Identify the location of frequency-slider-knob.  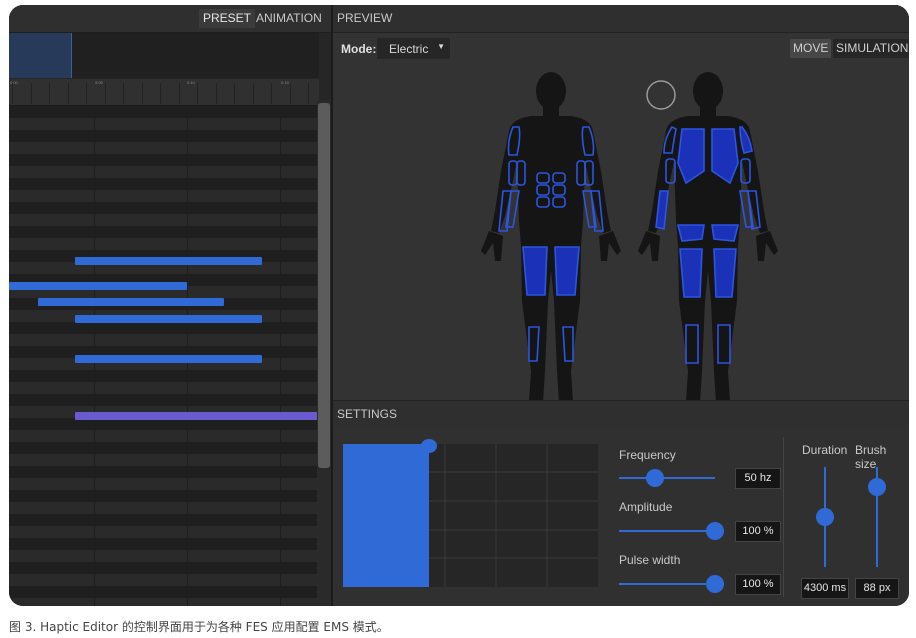
(655, 478).